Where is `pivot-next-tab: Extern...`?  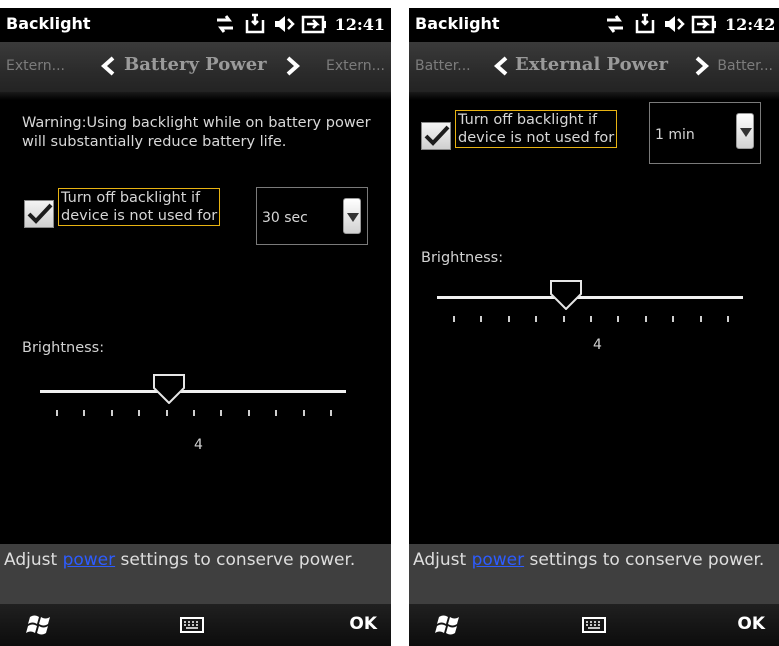
pivot-next-tab: Extern... is located at coordinates (355, 66).